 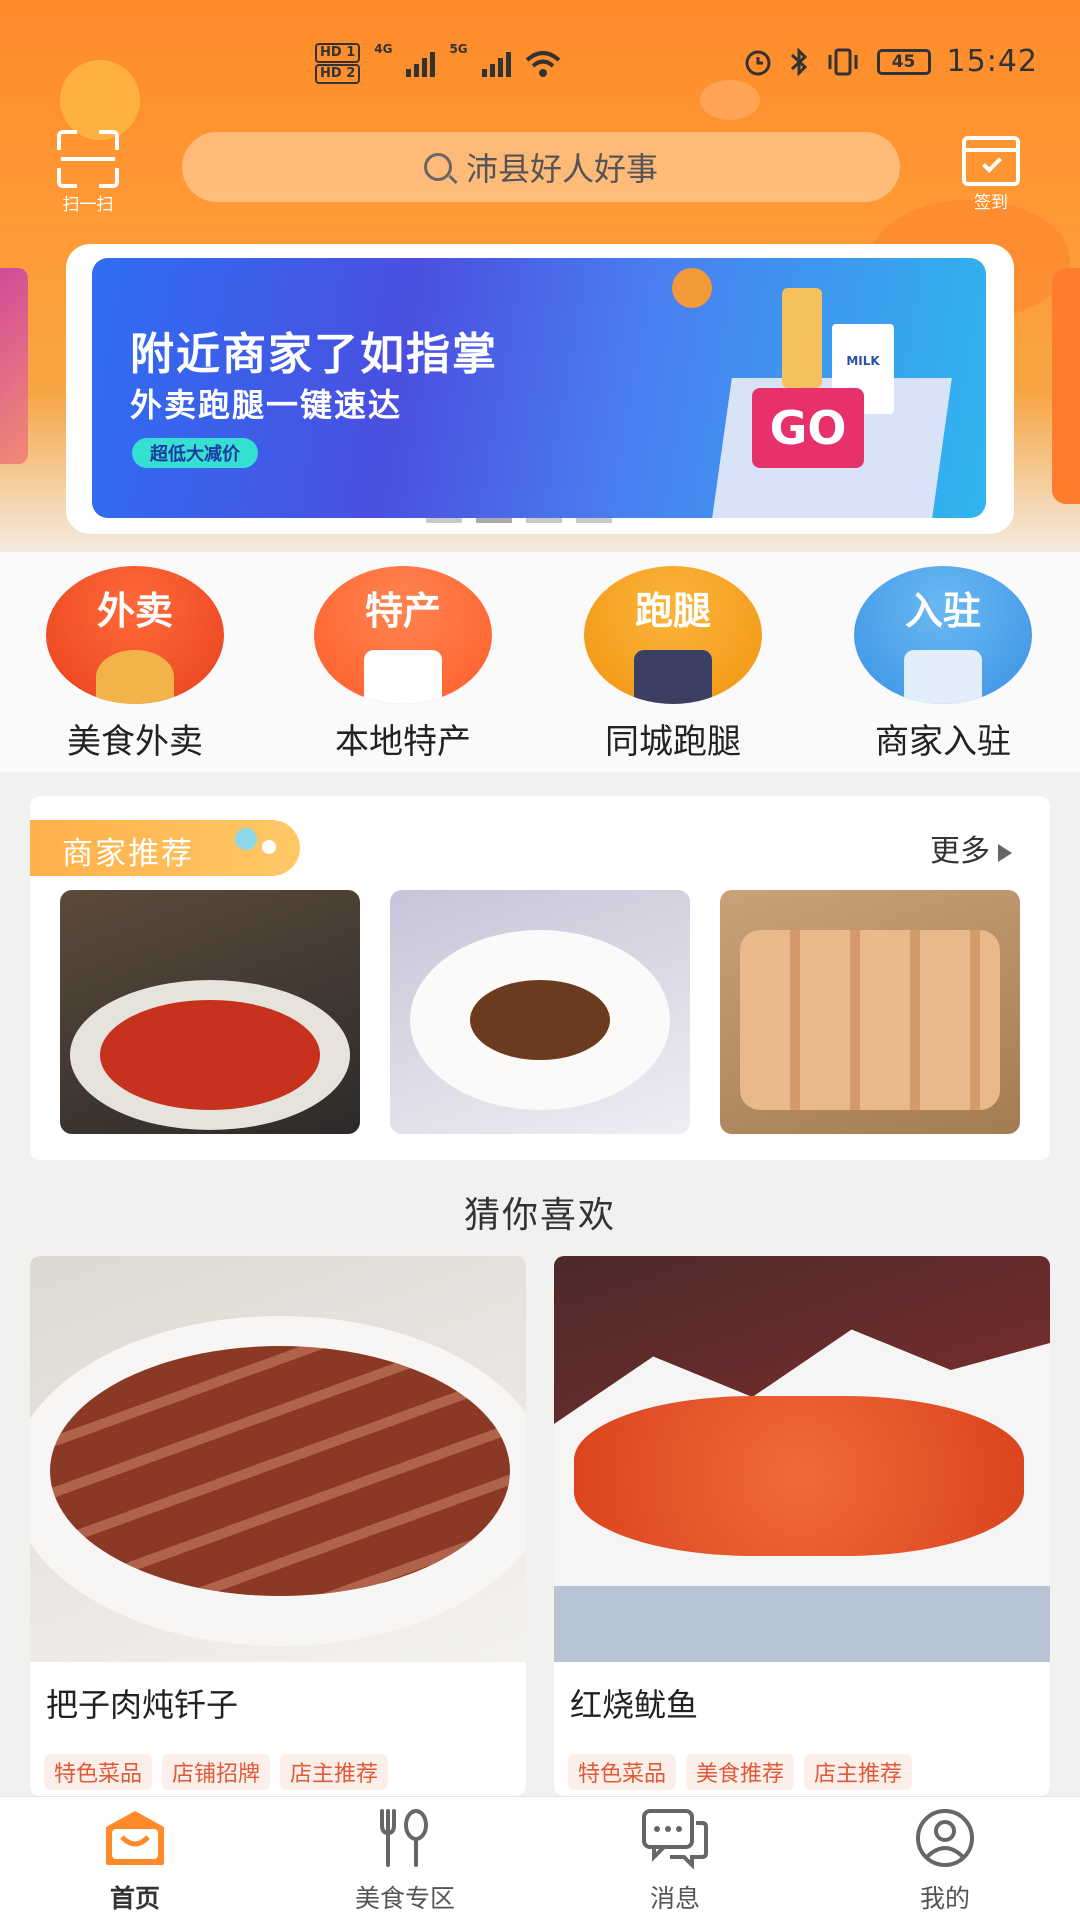 I want to click on plate-rim-graphic, so click(x=802, y=1624).